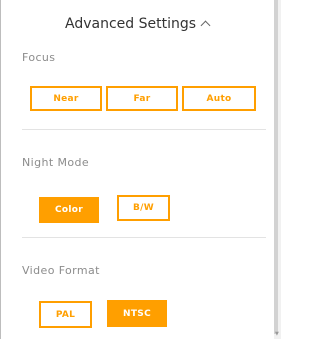 The height and width of the screenshot is (339, 320). Describe the element at coordinates (0, 169) in the screenshot. I see `panel-left-border` at that location.